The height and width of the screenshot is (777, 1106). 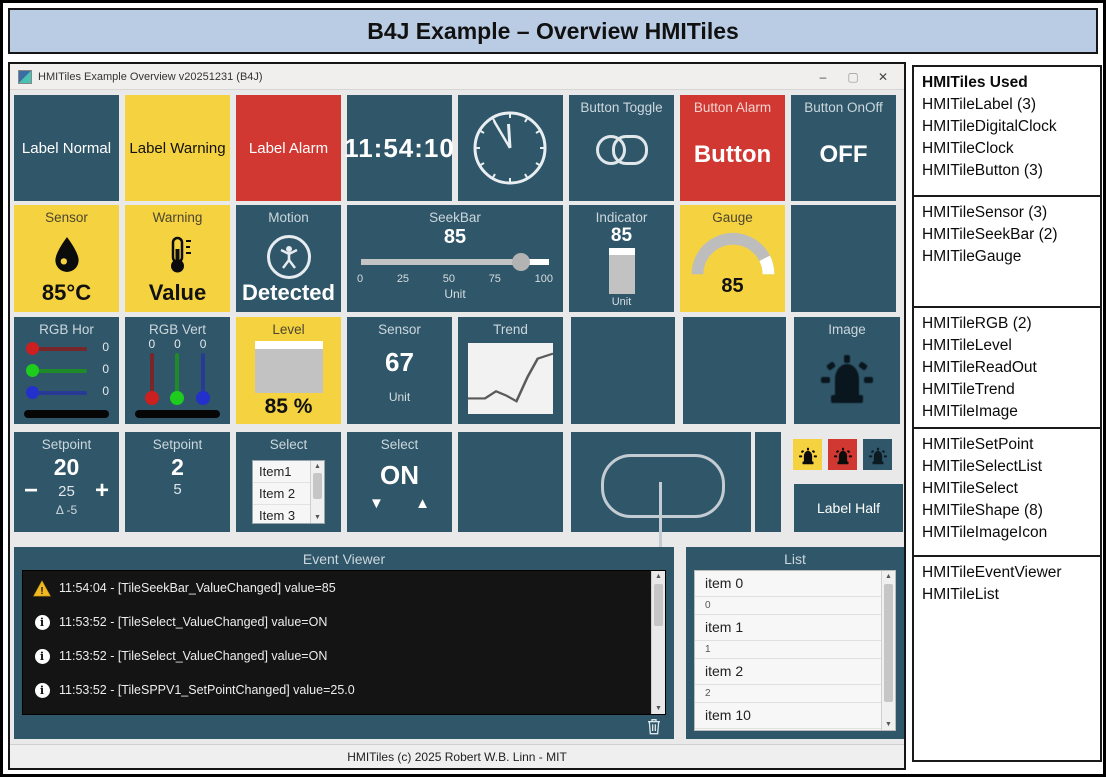 What do you see at coordinates (203, 379) in the screenshot?
I see `rgb-vert-slider-b` at bounding box center [203, 379].